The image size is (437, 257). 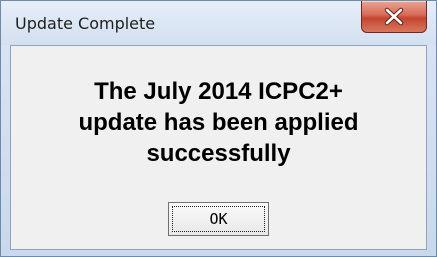 What do you see at coordinates (218, 153) in the screenshot?
I see `message-line-3: successfully` at bounding box center [218, 153].